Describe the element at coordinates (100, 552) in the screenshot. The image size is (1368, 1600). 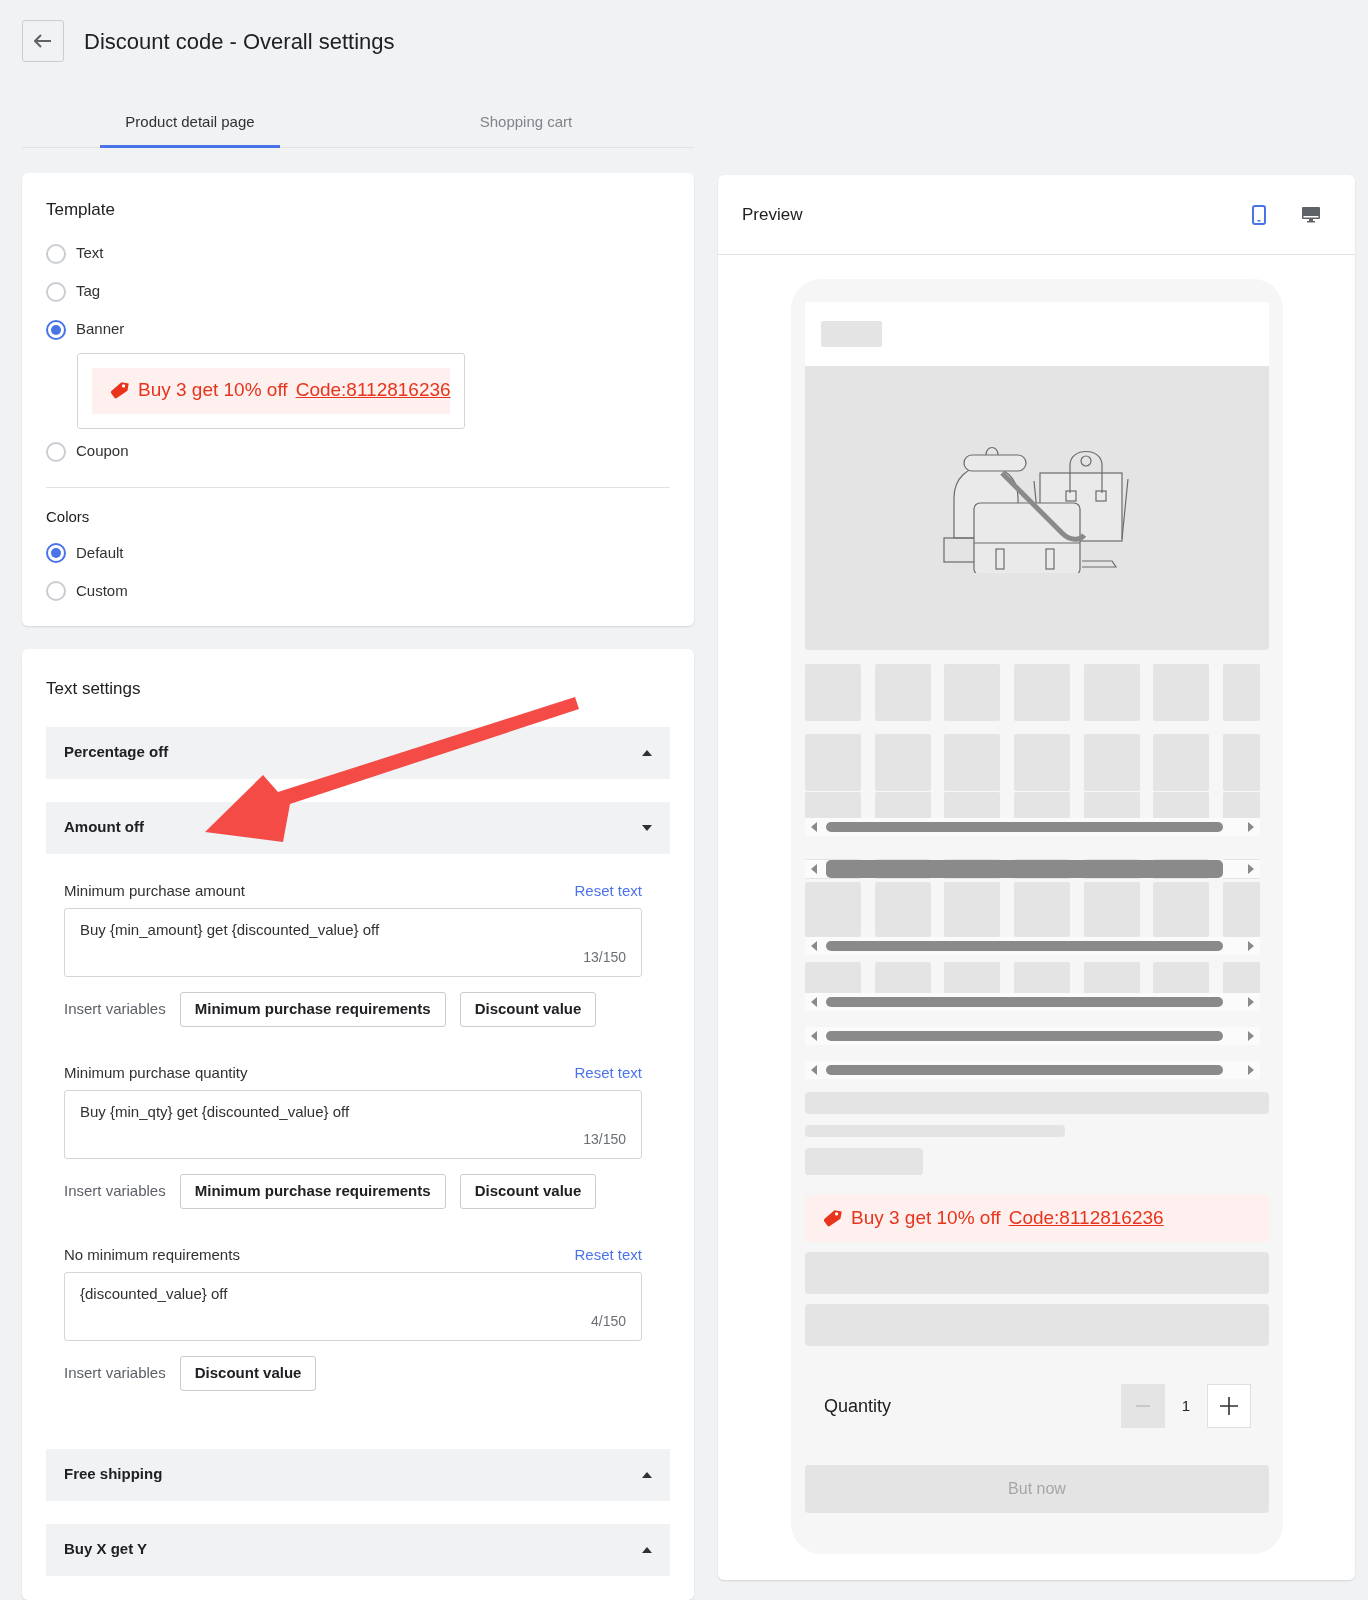
I see `radio-label: Default` at that location.